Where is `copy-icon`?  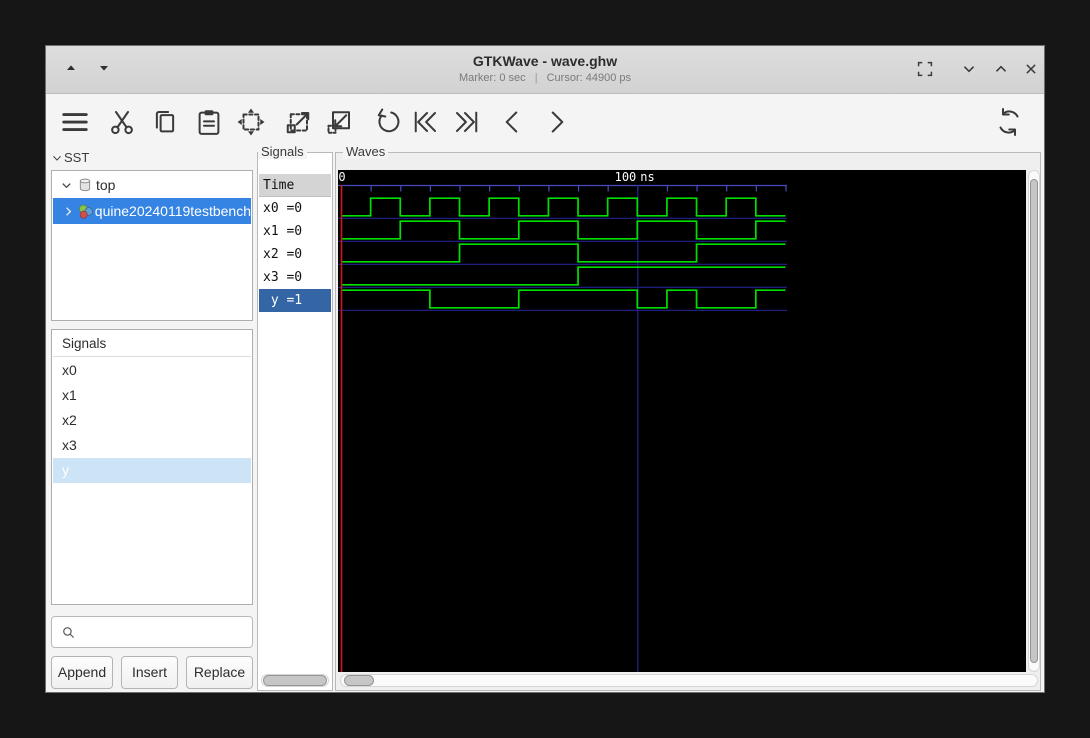 copy-icon is located at coordinates (165, 122).